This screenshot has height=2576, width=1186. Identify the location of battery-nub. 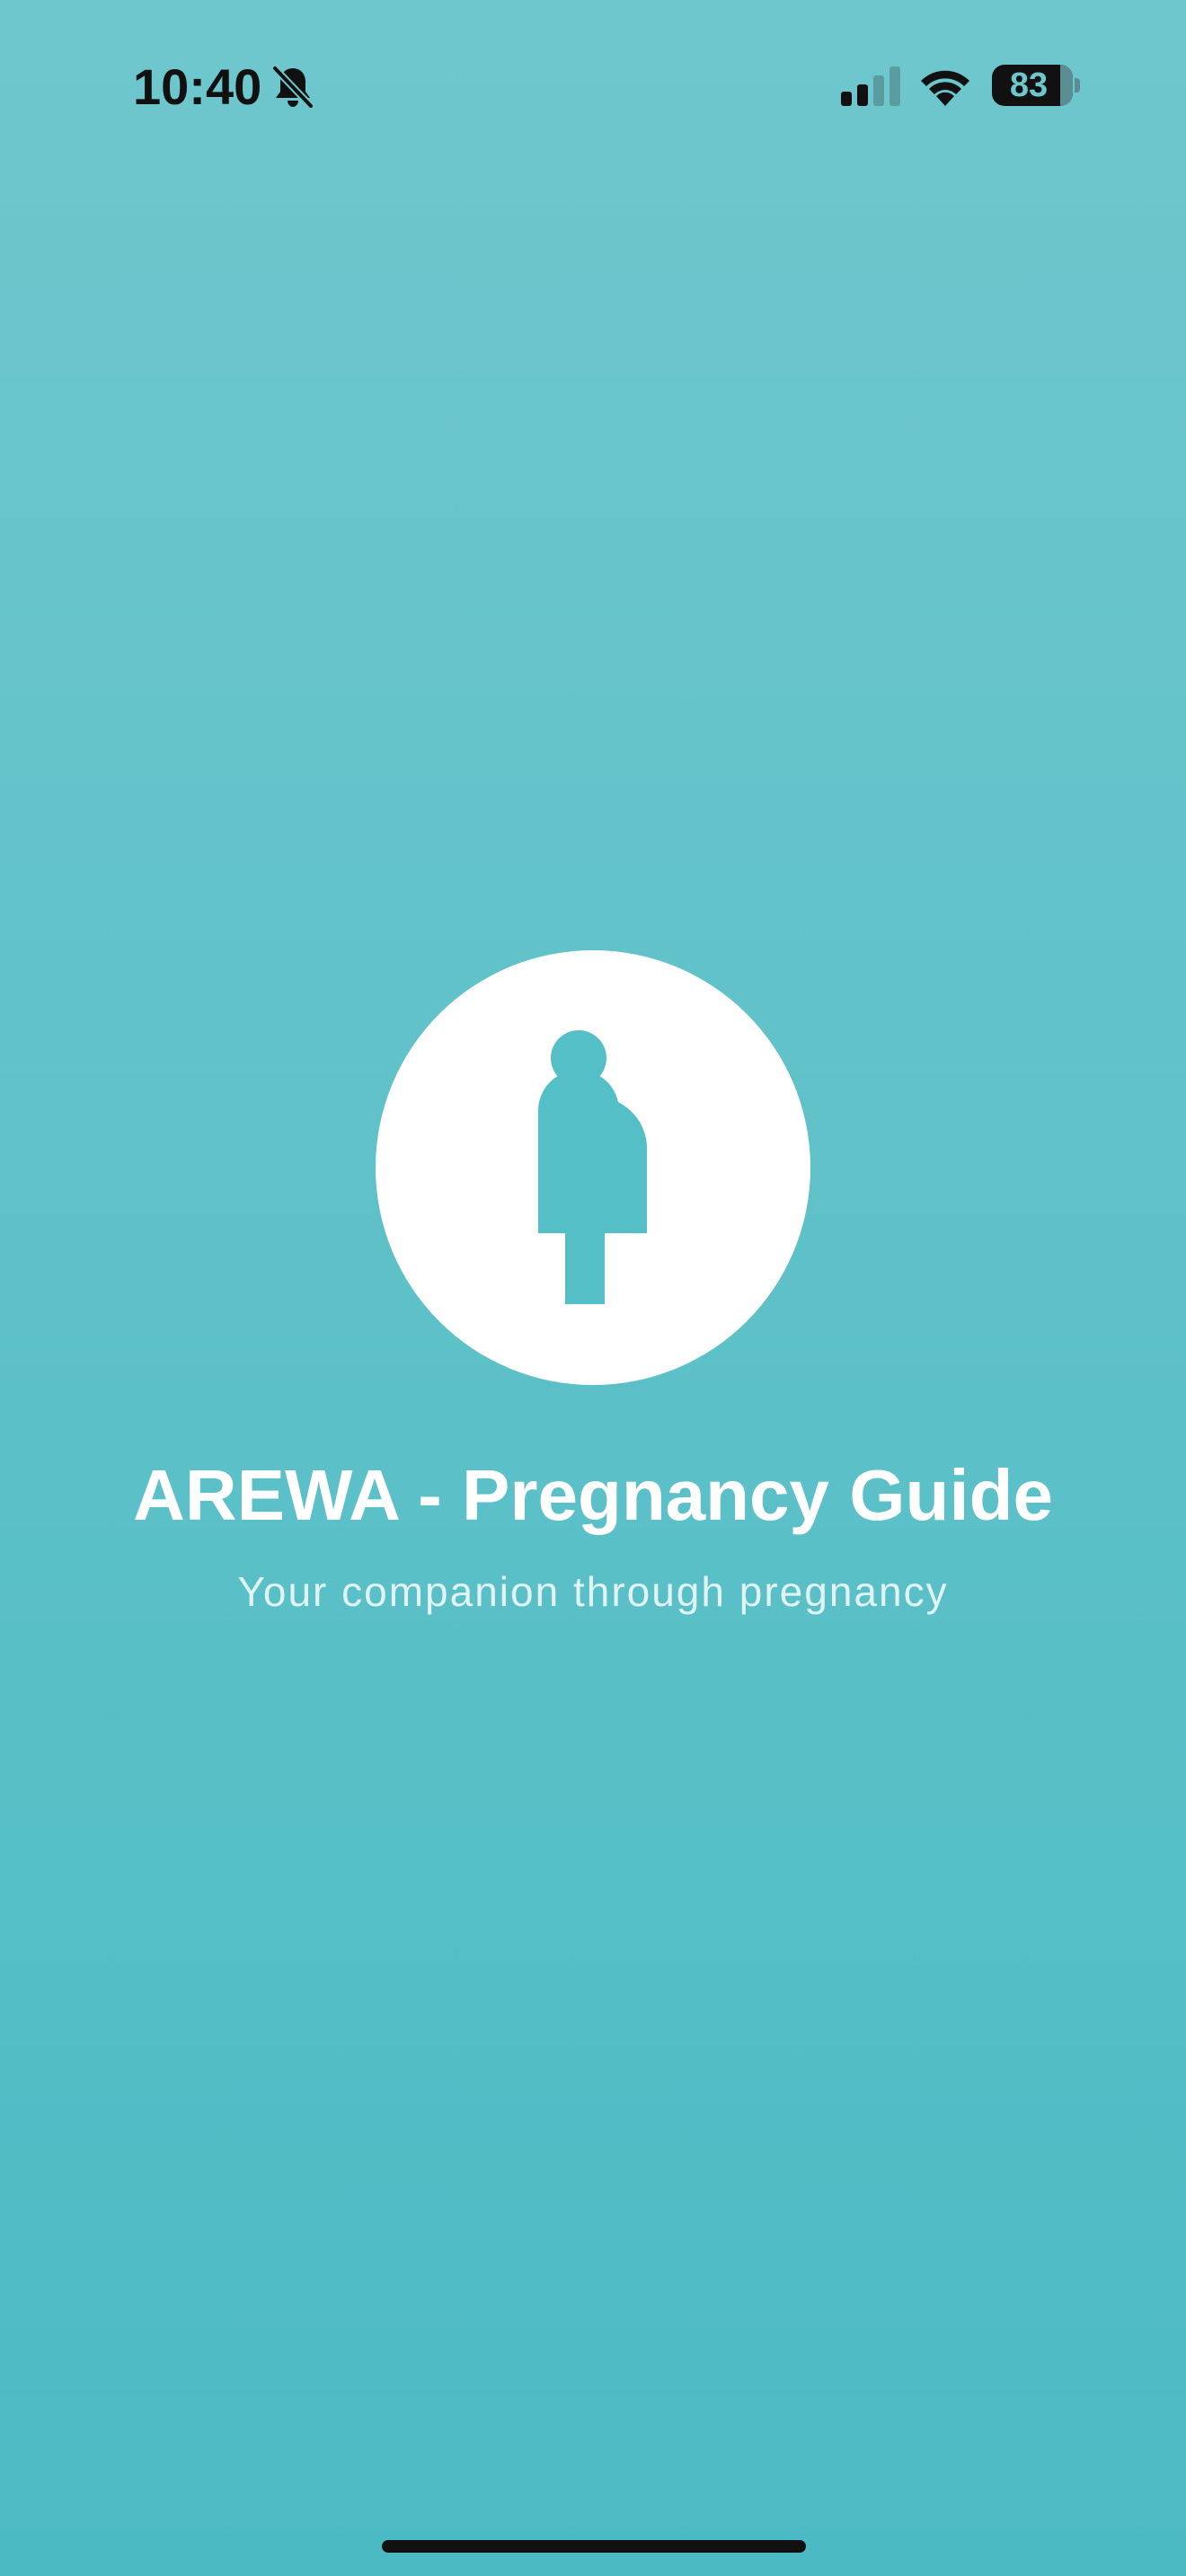
(1077, 85).